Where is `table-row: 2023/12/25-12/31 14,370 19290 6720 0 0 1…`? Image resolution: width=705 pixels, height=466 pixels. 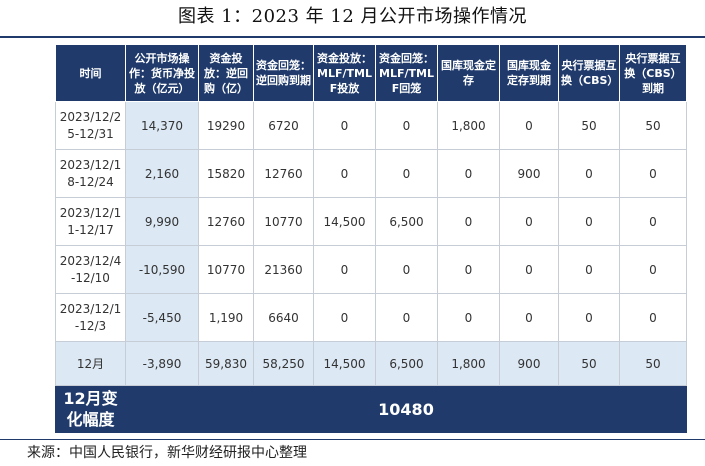
table-row: 2023/12/25-12/31 14,370 19290 6720 0 0 1… is located at coordinates (371, 125).